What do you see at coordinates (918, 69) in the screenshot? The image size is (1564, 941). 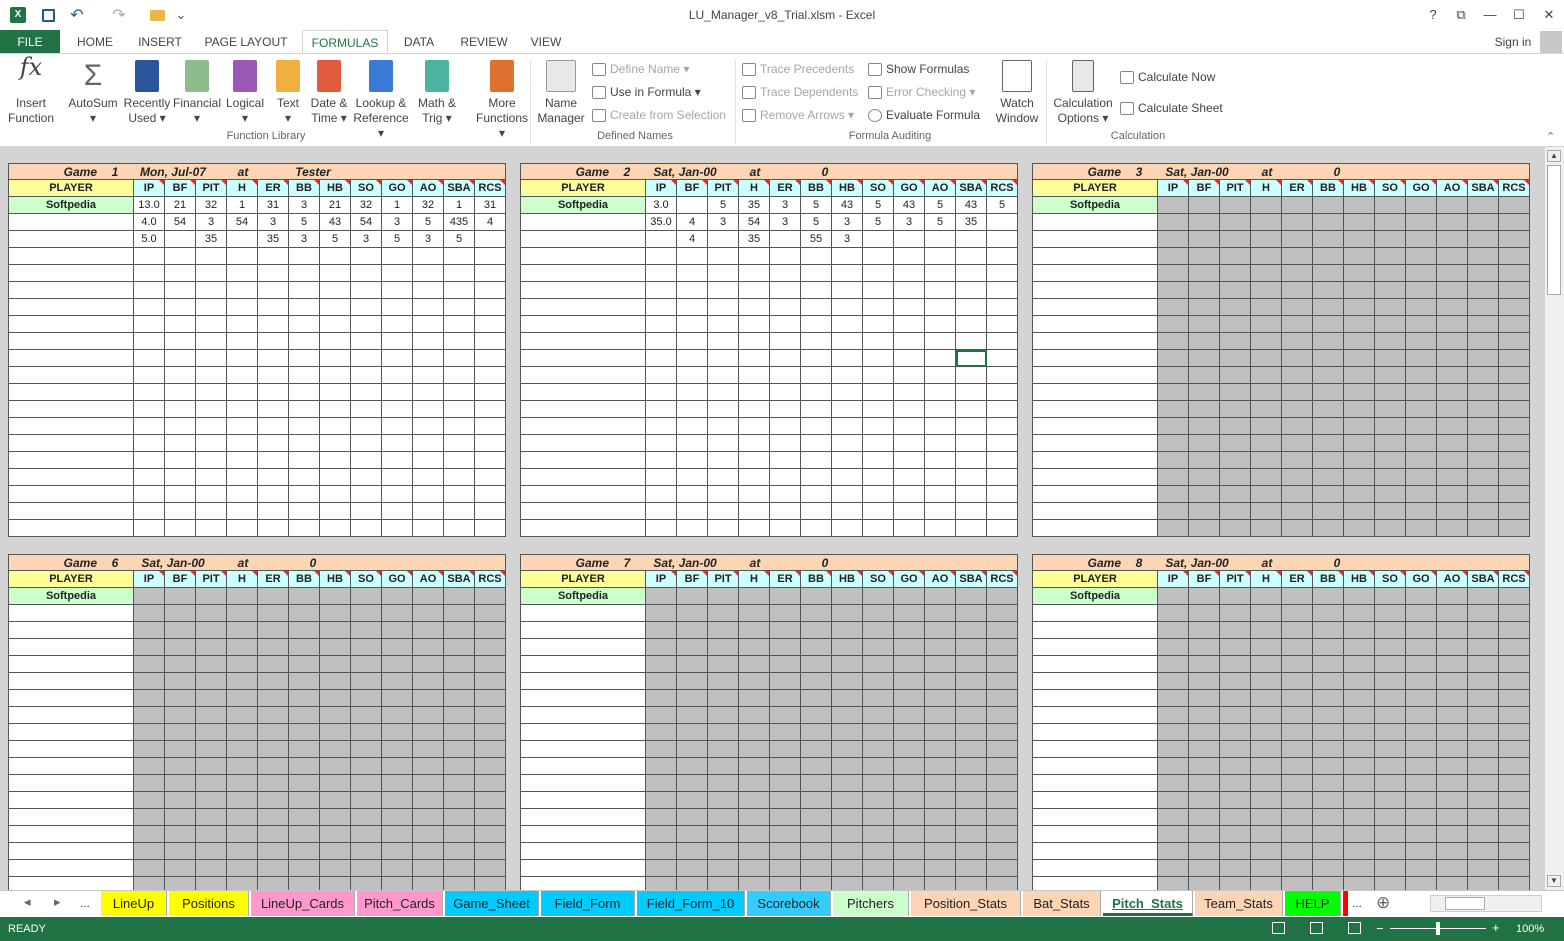 I see `show-formulas-button: Show Formulas` at bounding box center [918, 69].